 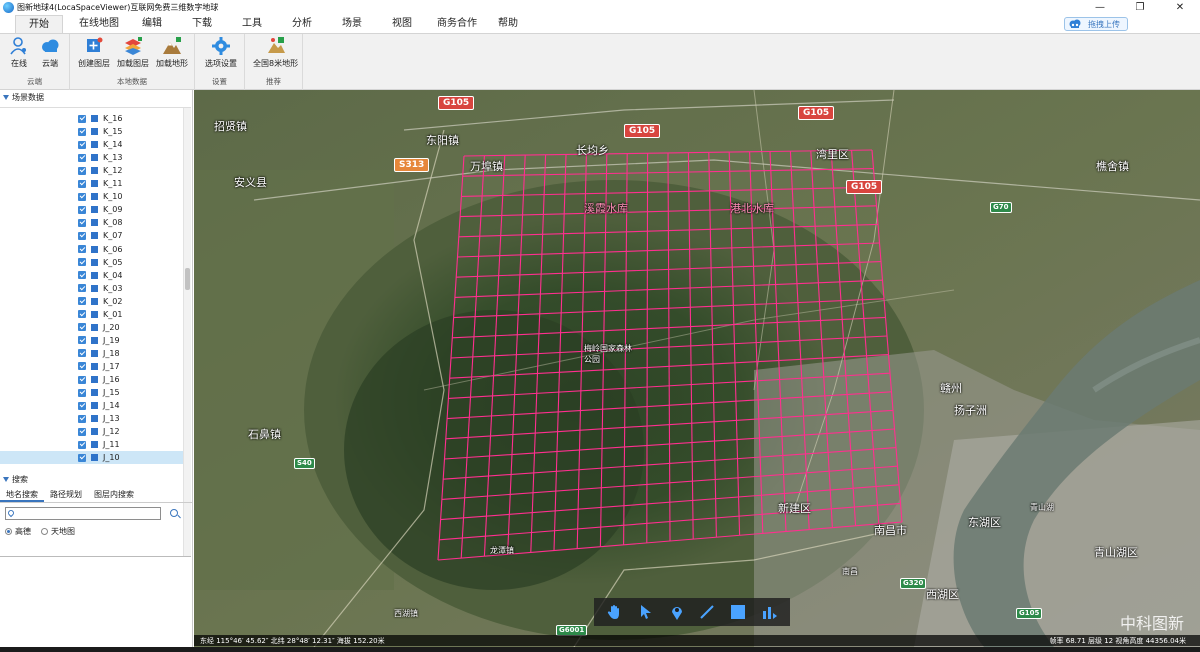 What do you see at coordinates (264, 434) in the screenshot?
I see `place-label: 石鼻镇` at bounding box center [264, 434].